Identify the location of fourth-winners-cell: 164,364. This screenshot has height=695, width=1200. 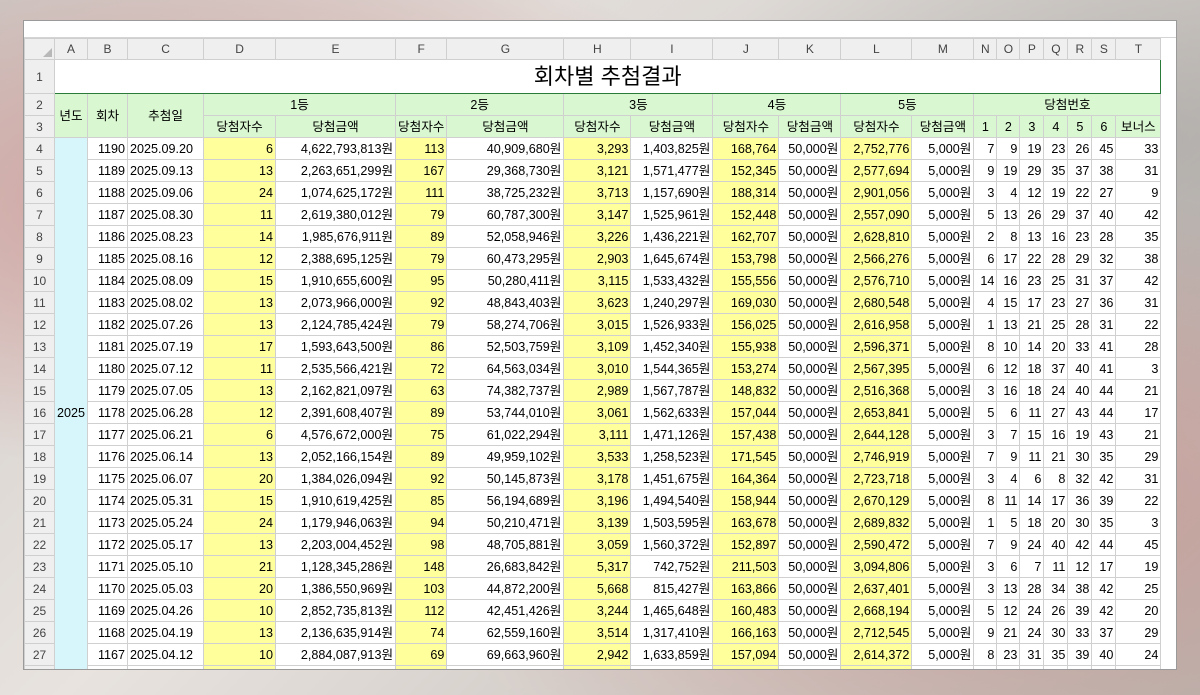
(746, 478).